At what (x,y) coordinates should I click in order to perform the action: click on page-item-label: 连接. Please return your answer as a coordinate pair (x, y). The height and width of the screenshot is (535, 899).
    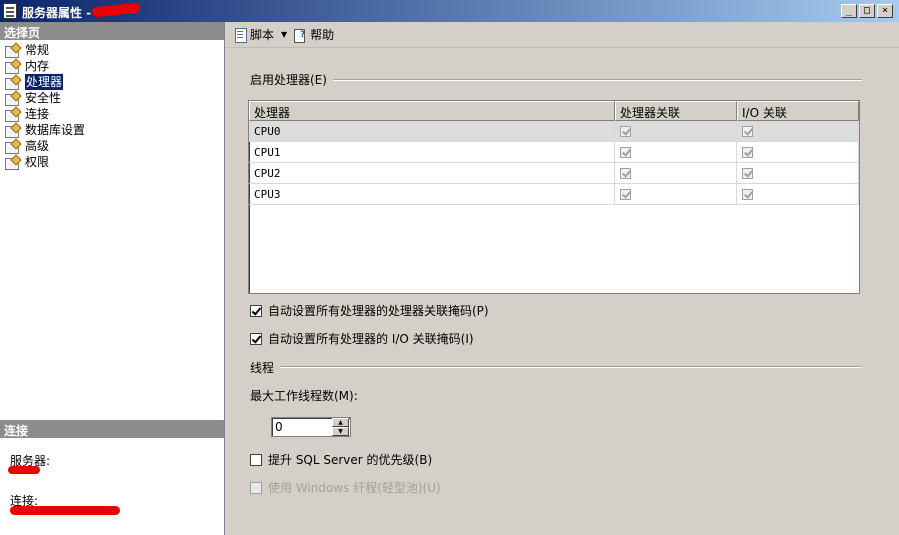
    Looking at the image, I should click on (37, 114).